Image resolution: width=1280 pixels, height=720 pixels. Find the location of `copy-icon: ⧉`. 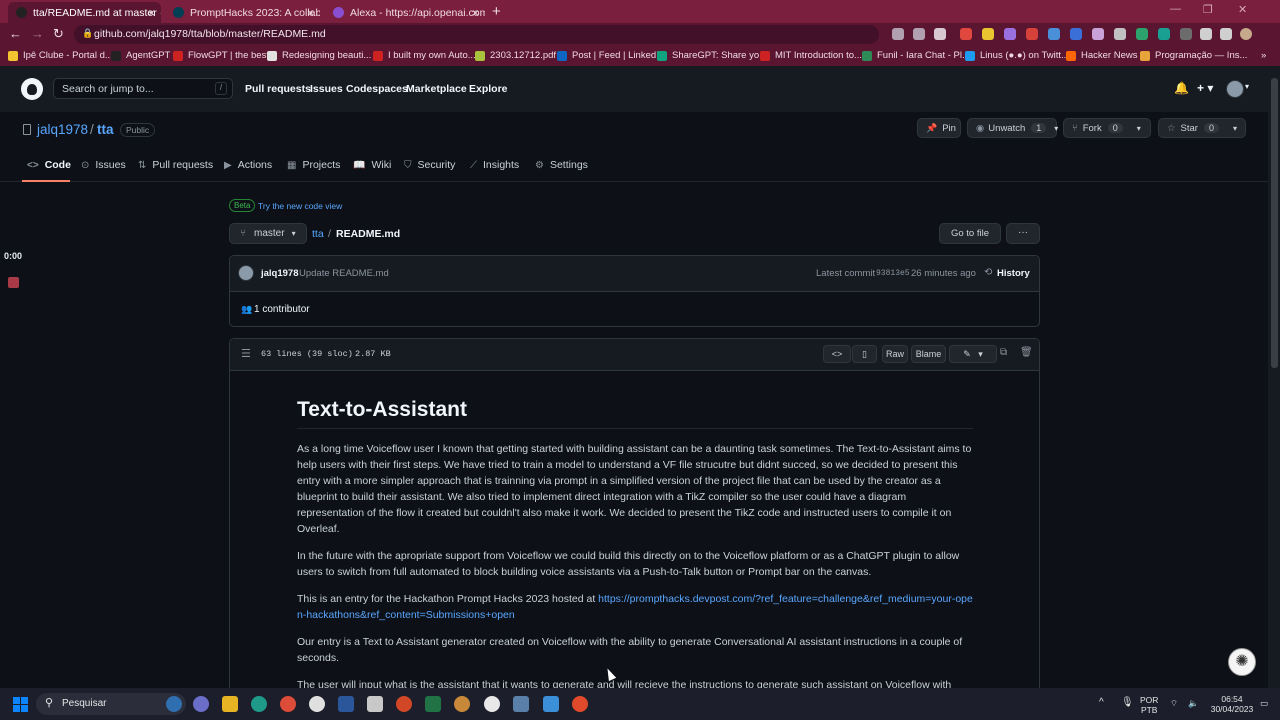

copy-icon: ⧉ is located at coordinates (1003, 352).